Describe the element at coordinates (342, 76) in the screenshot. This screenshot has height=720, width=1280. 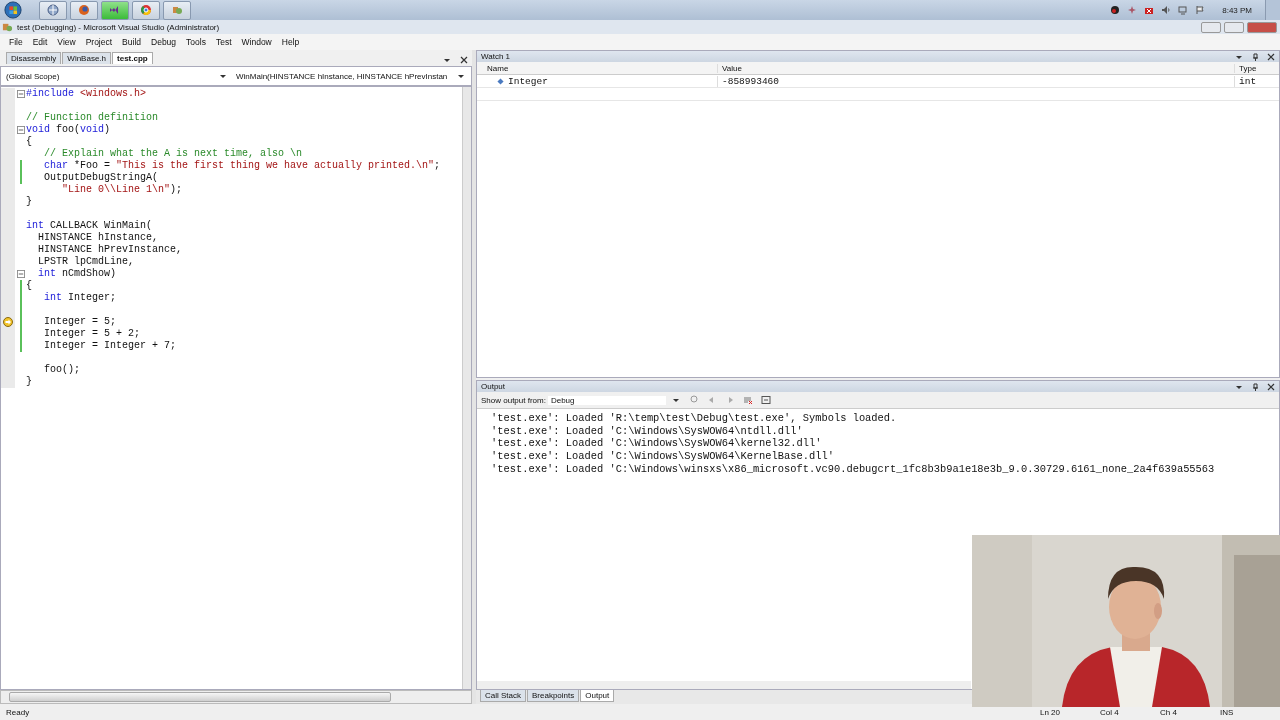
I see `member-dropdown: WinMain(HINSTANCE hInstance, HINSTANCE hPrevInstan` at that location.